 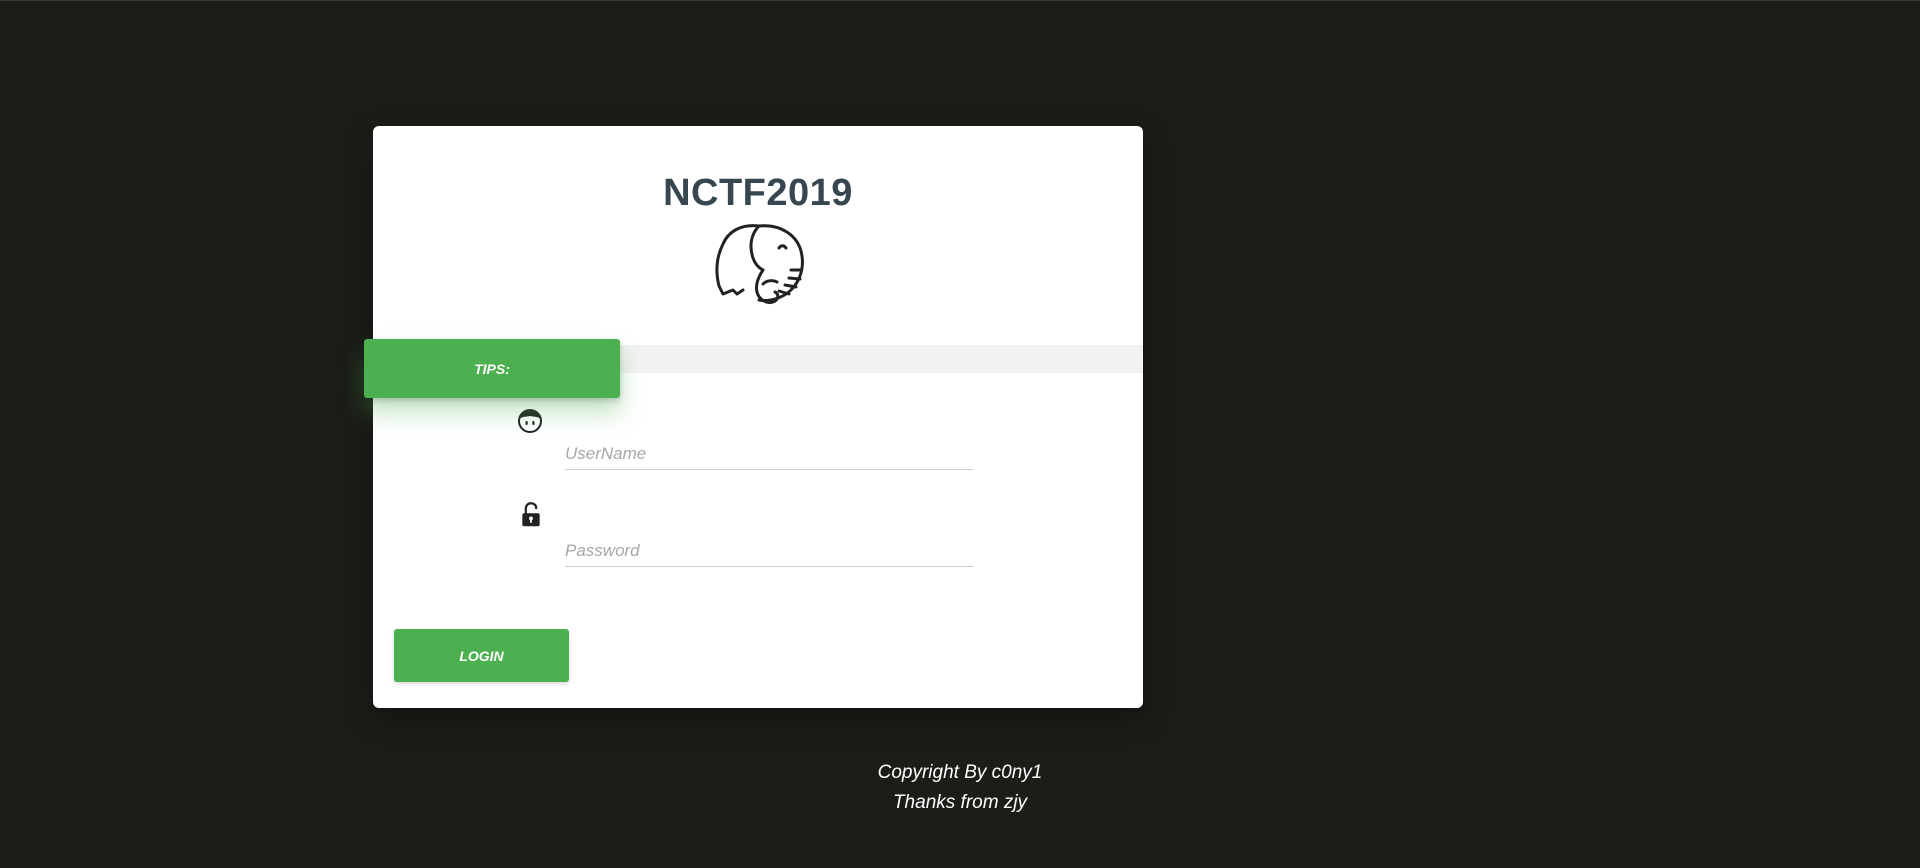 What do you see at coordinates (960, 772) in the screenshot?
I see `footer-copyright: Copyright By c0ny1` at bounding box center [960, 772].